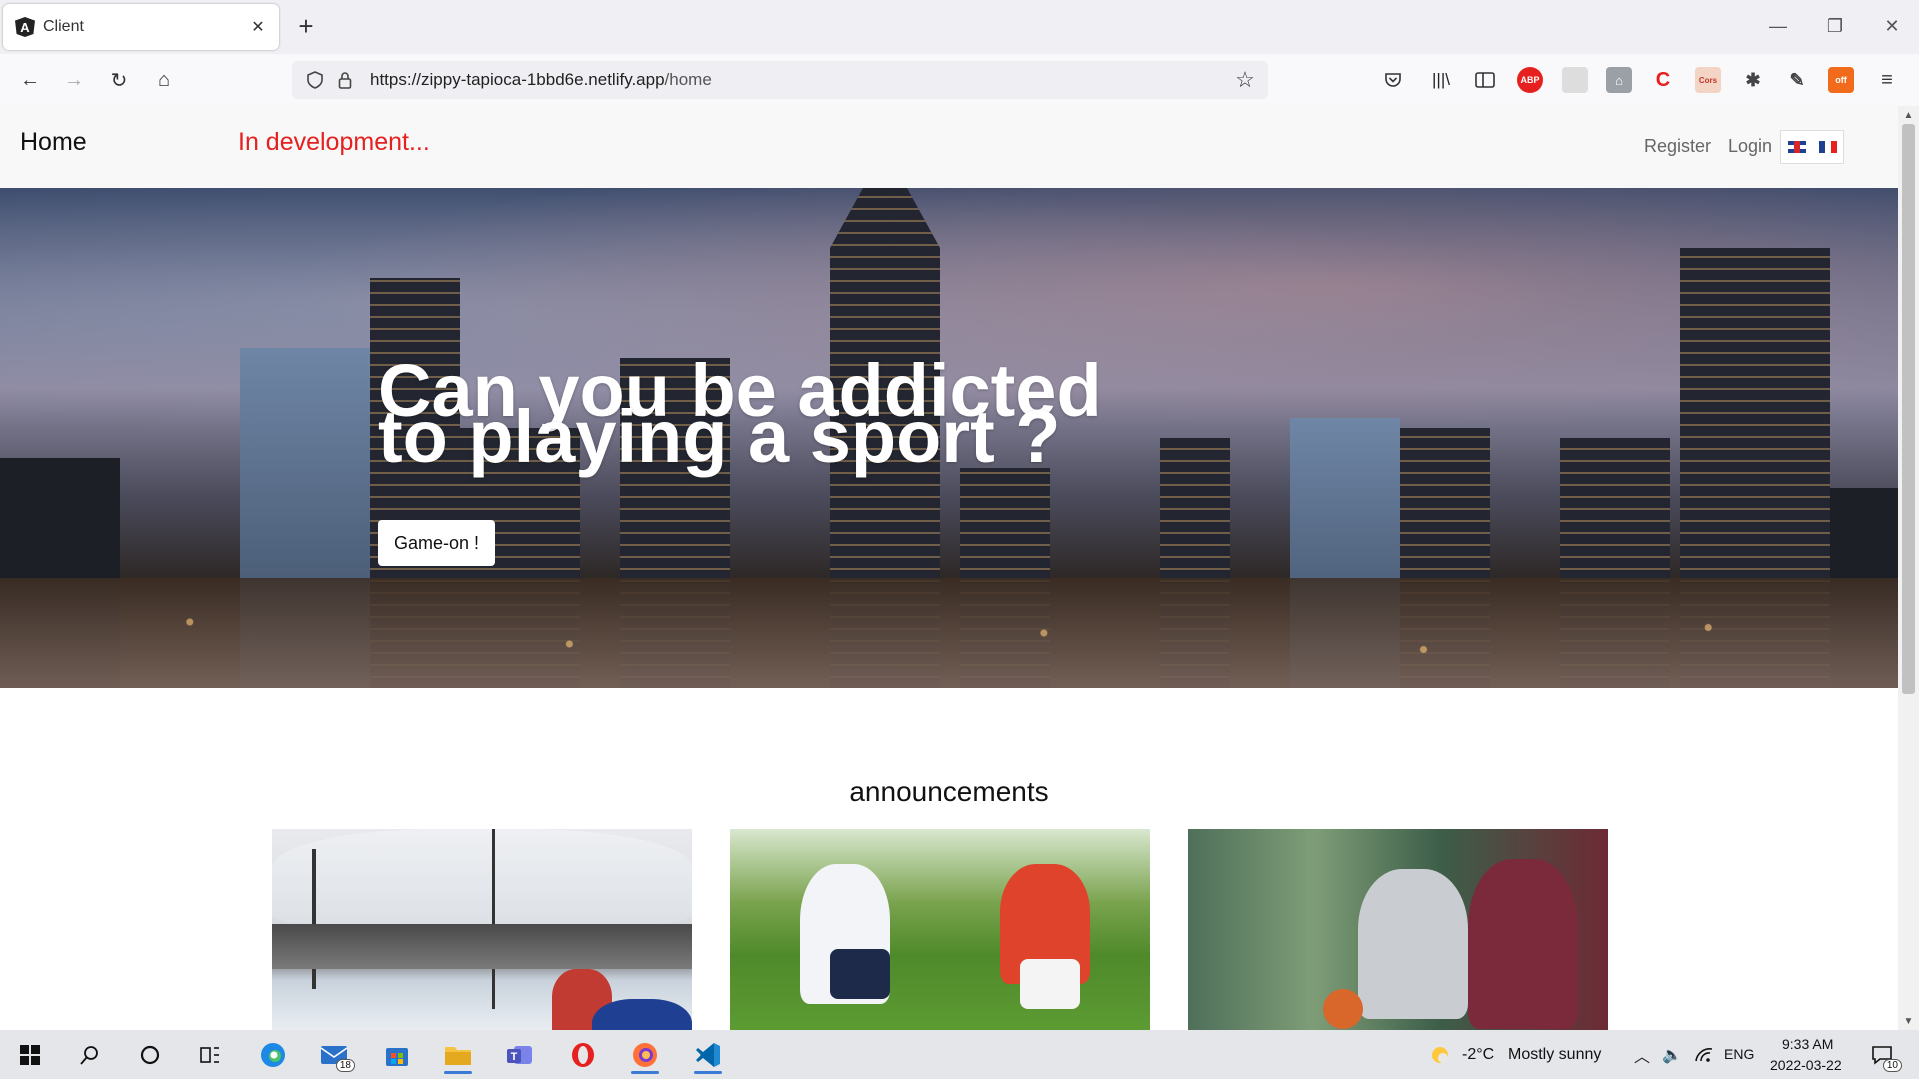 The height and width of the screenshot is (1079, 1919). I want to click on france-flag-icon, so click(1827, 147).